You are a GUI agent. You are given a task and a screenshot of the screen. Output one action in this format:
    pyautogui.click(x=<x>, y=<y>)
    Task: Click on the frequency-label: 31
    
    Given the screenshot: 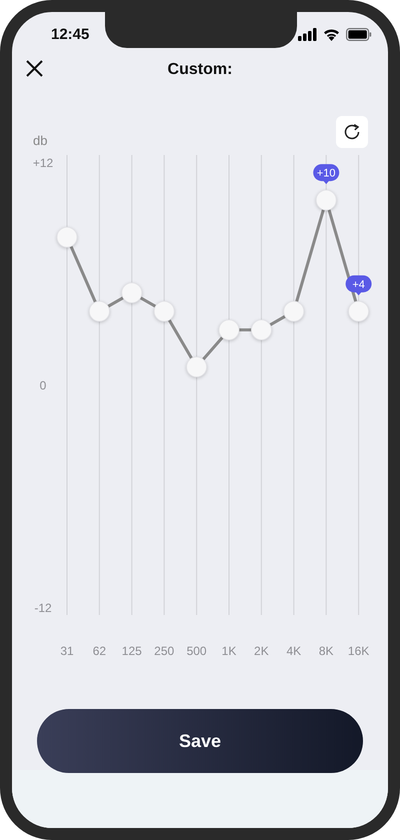 What is the action you would take?
    pyautogui.click(x=67, y=651)
    